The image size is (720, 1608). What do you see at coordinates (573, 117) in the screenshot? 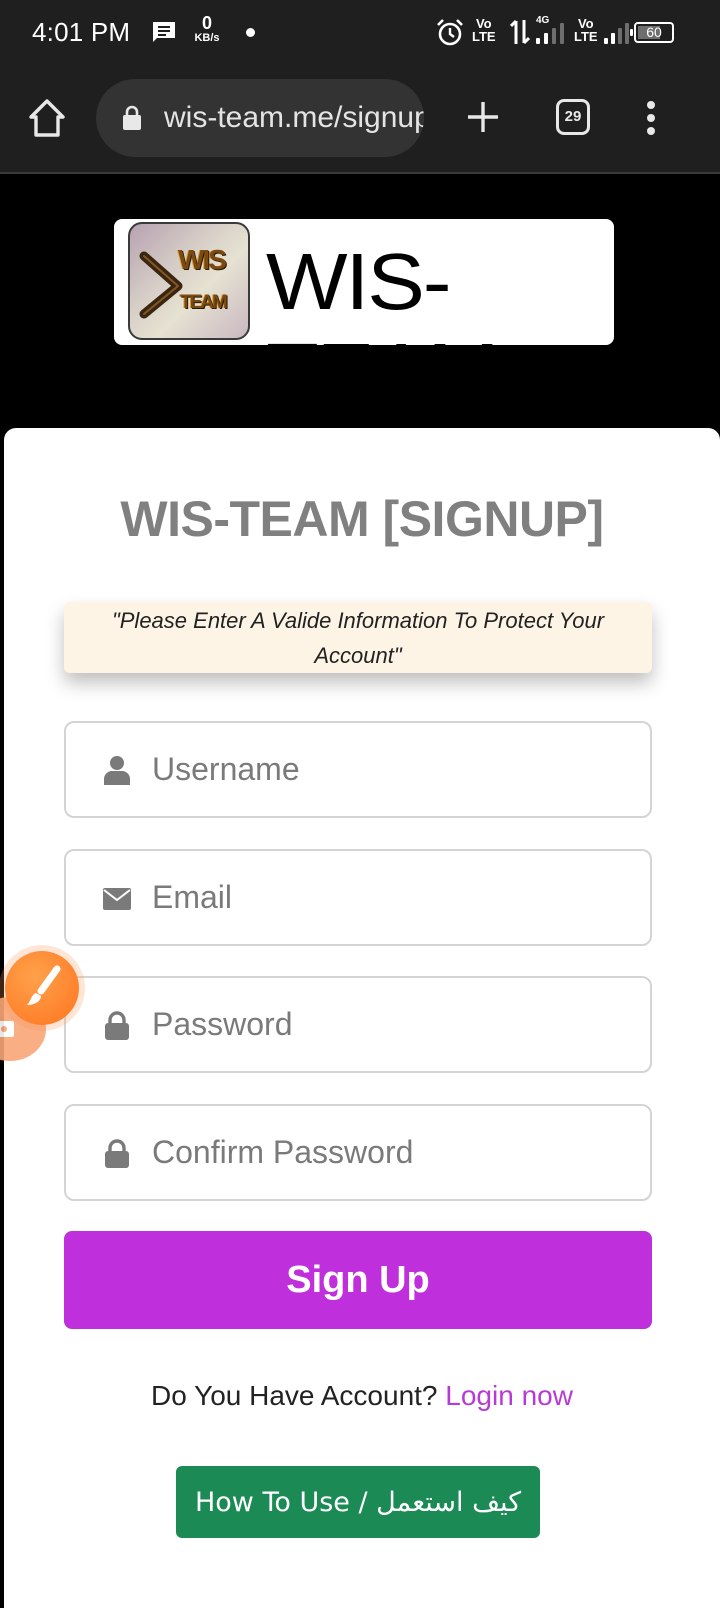
I see `tabs-button: 29` at bounding box center [573, 117].